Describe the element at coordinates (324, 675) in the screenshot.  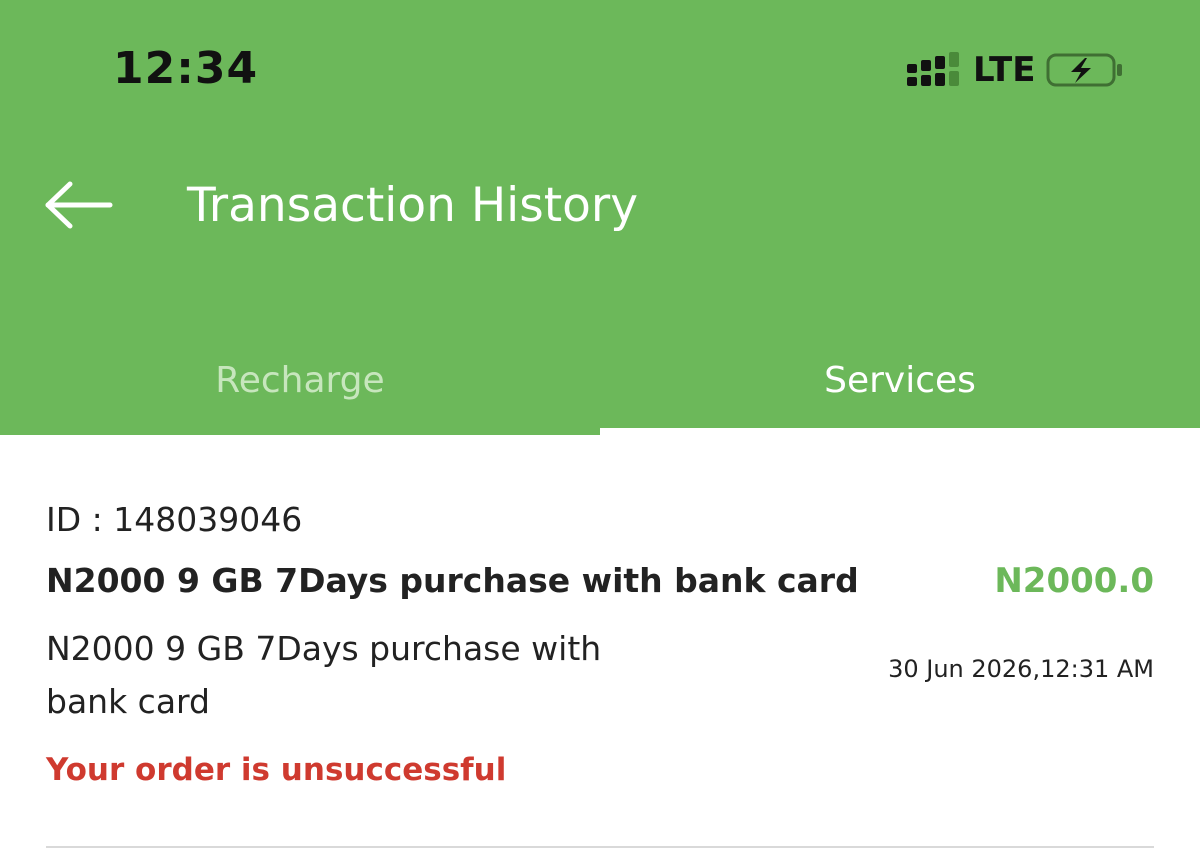
I see `transaction-description: N2000 9 GB 7Days purchase with bank card` at that location.